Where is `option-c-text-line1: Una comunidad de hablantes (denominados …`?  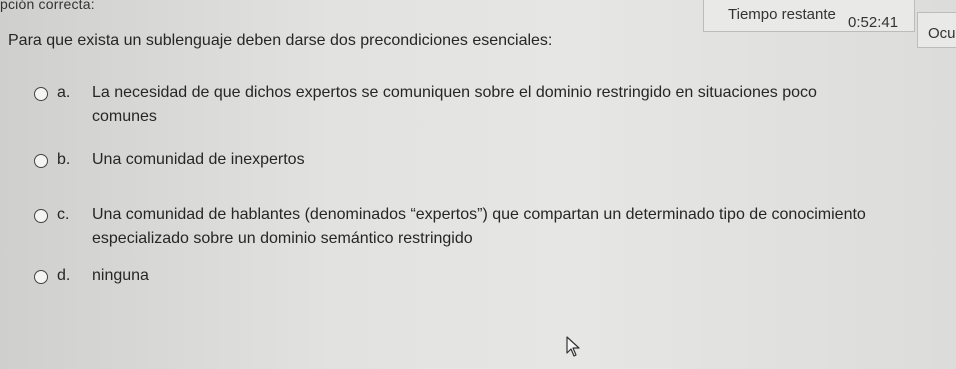
option-c-text-line1: Una comunidad de hablantes (denominados … is located at coordinates (517, 215).